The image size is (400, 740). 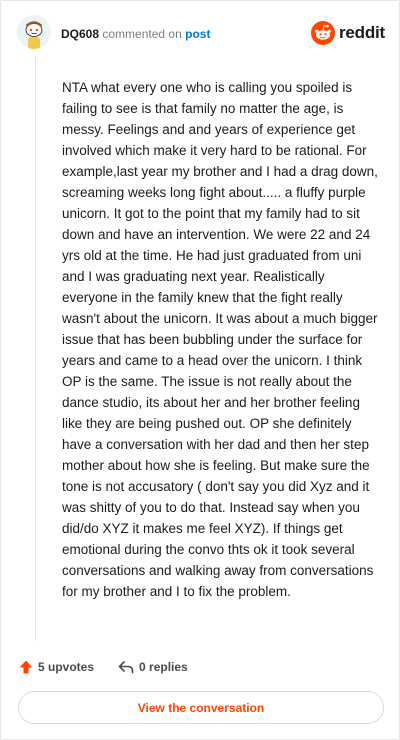 I want to click on logo-text: reddit, so click(x=361, y=32).